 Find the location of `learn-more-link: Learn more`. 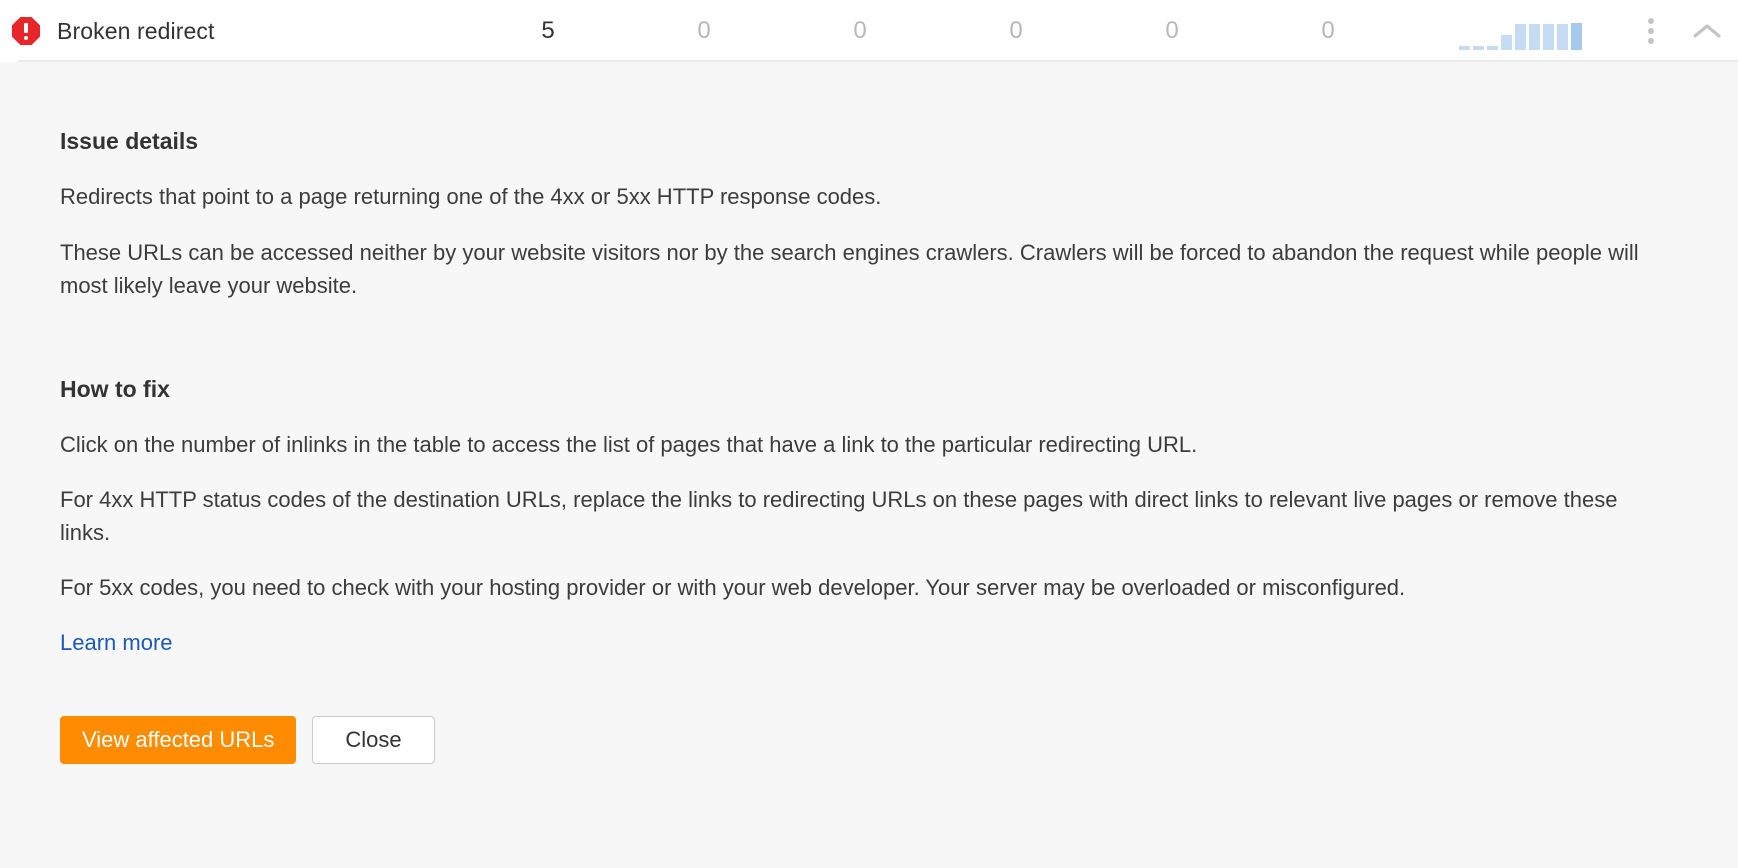

learn-more-link: Learn more is located at coordinates (116, 643).